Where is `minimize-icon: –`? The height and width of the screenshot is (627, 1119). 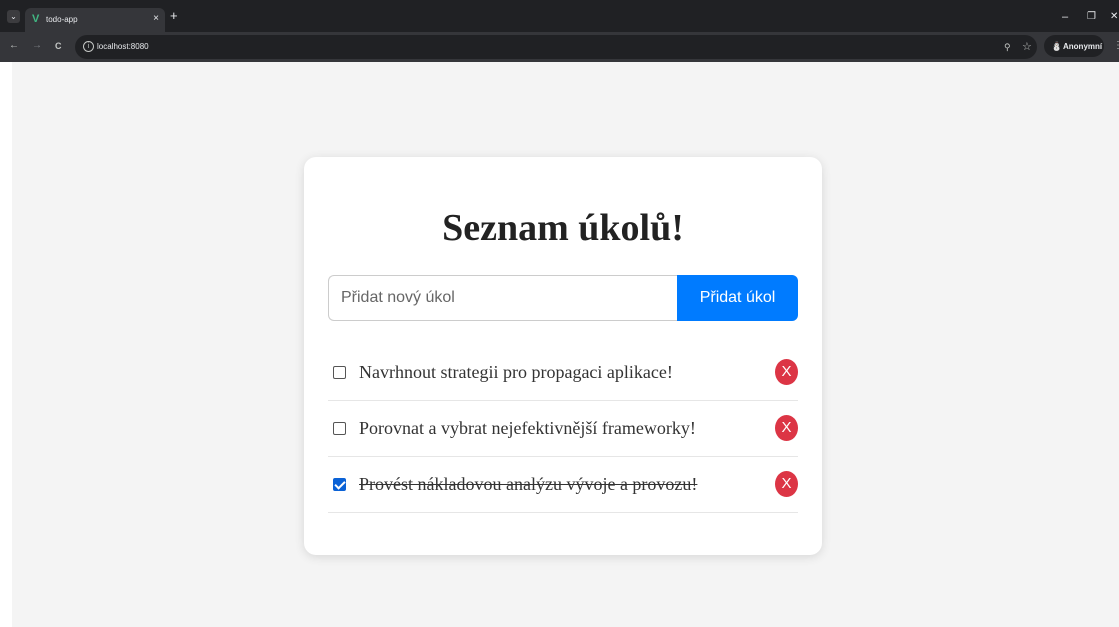
minimize-icon: – is located at coordinates (1065, 17).